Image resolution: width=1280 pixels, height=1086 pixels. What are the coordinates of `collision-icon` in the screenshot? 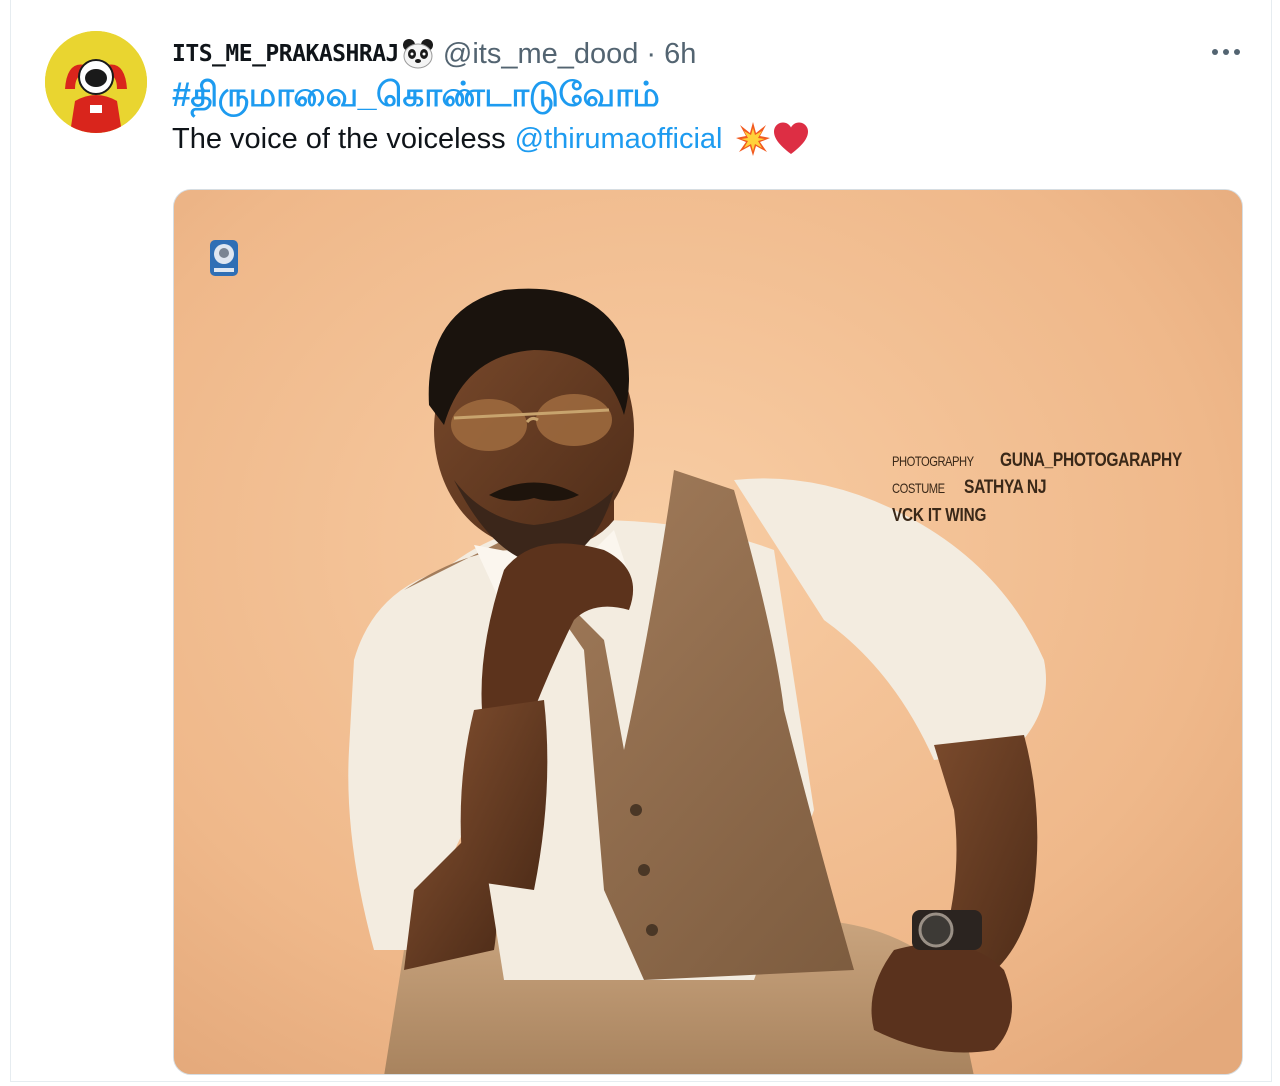 It's located at (752, 139).